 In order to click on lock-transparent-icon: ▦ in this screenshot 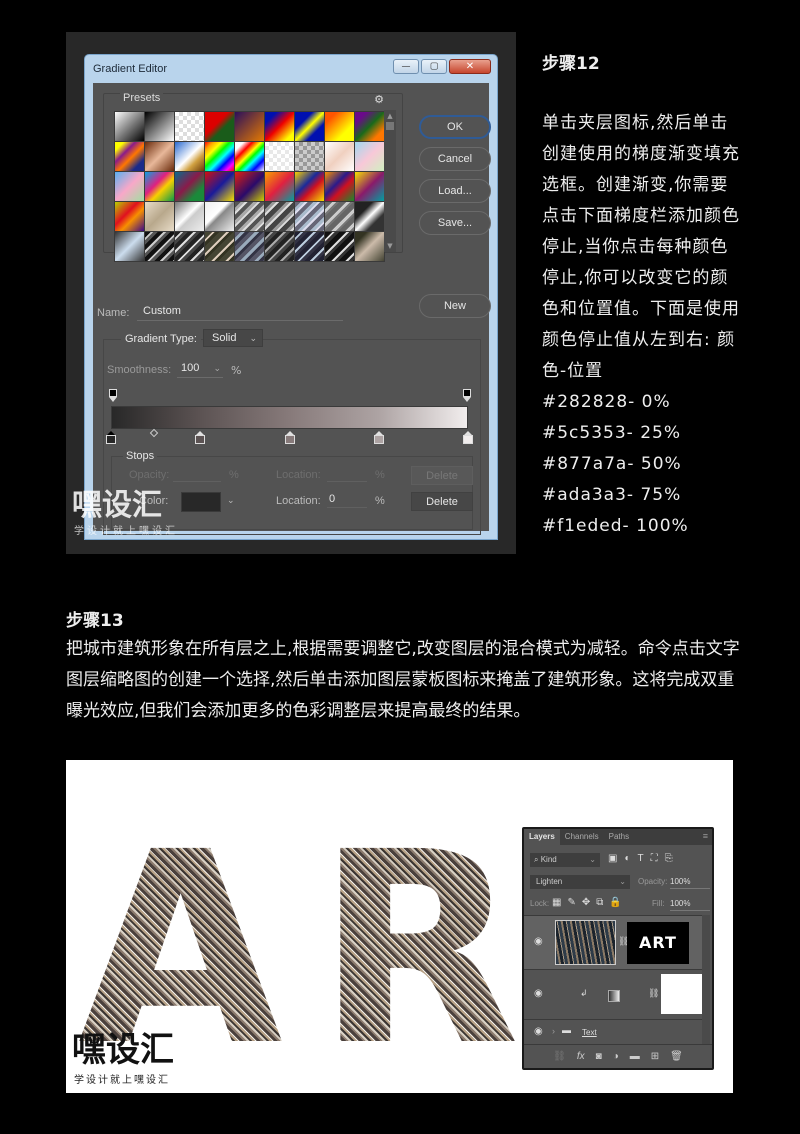, I will do `click(556, 902)`.